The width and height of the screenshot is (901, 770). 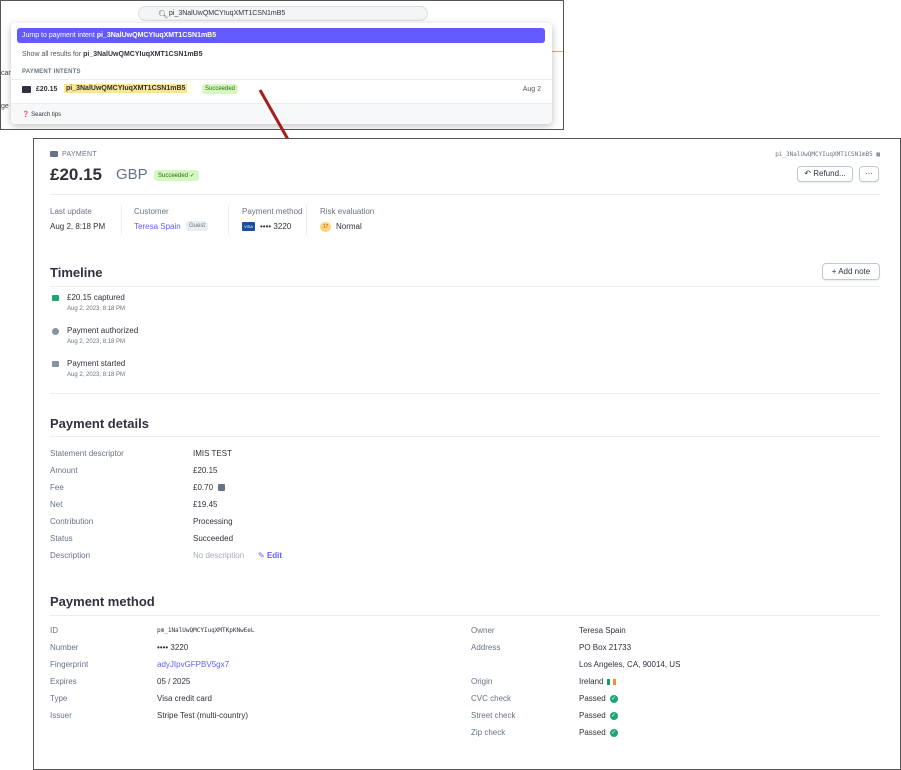 What do you see at coordinates (143, 54) in the screenshot?
I see `show-all-id: pi_3NalUwQMCYIuqXMT1CSN1mB5` at bounding box center [143, 54].